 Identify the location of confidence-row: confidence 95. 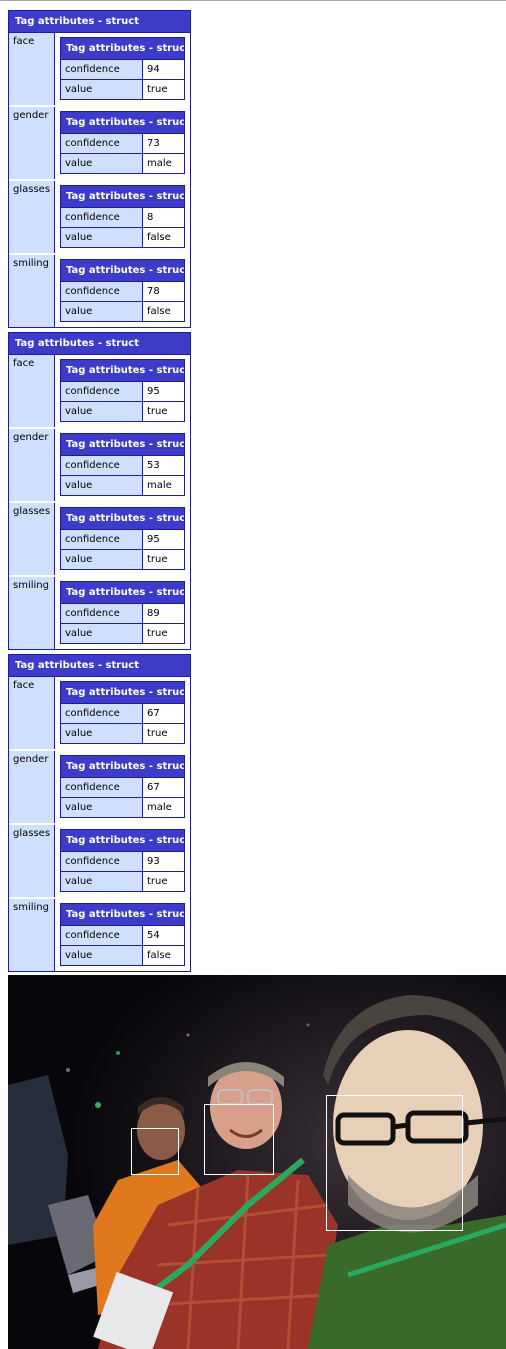
(122, 540).